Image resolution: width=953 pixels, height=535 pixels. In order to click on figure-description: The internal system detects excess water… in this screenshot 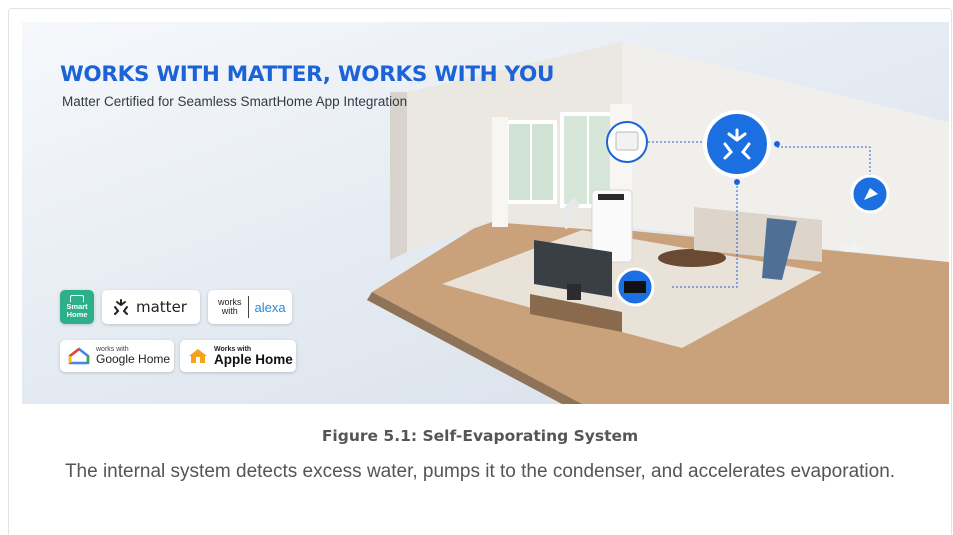, I will do `click(480, 471)`.